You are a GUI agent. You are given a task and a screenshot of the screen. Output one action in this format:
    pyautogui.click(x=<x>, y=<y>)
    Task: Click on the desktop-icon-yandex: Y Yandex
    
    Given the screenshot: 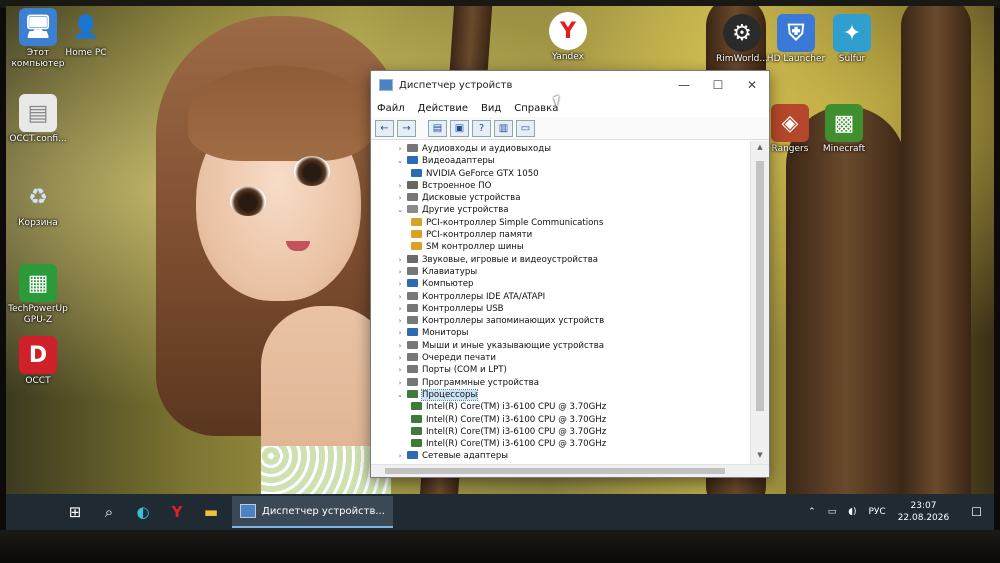 What is the action you would take?
    pyautogui.click(x=568, y=37)
    